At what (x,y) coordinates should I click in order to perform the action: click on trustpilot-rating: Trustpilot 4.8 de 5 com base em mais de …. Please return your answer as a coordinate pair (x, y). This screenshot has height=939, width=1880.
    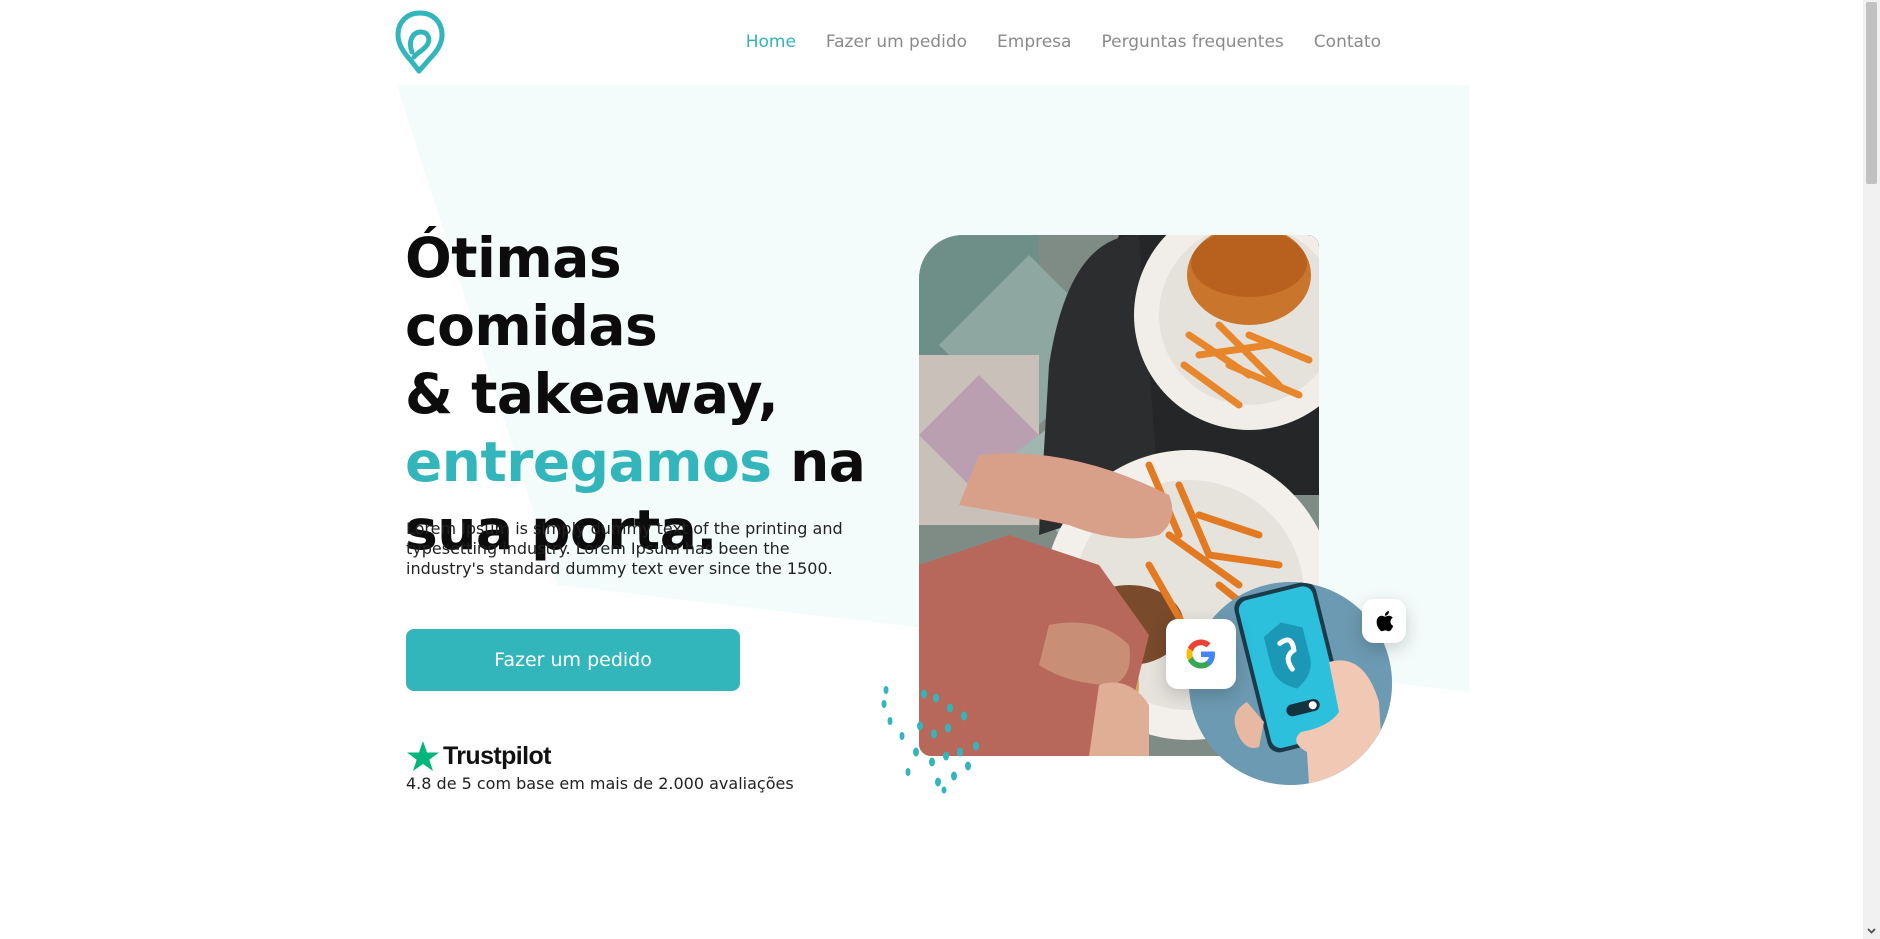
    Looking at the image, I should click on (600, 766).